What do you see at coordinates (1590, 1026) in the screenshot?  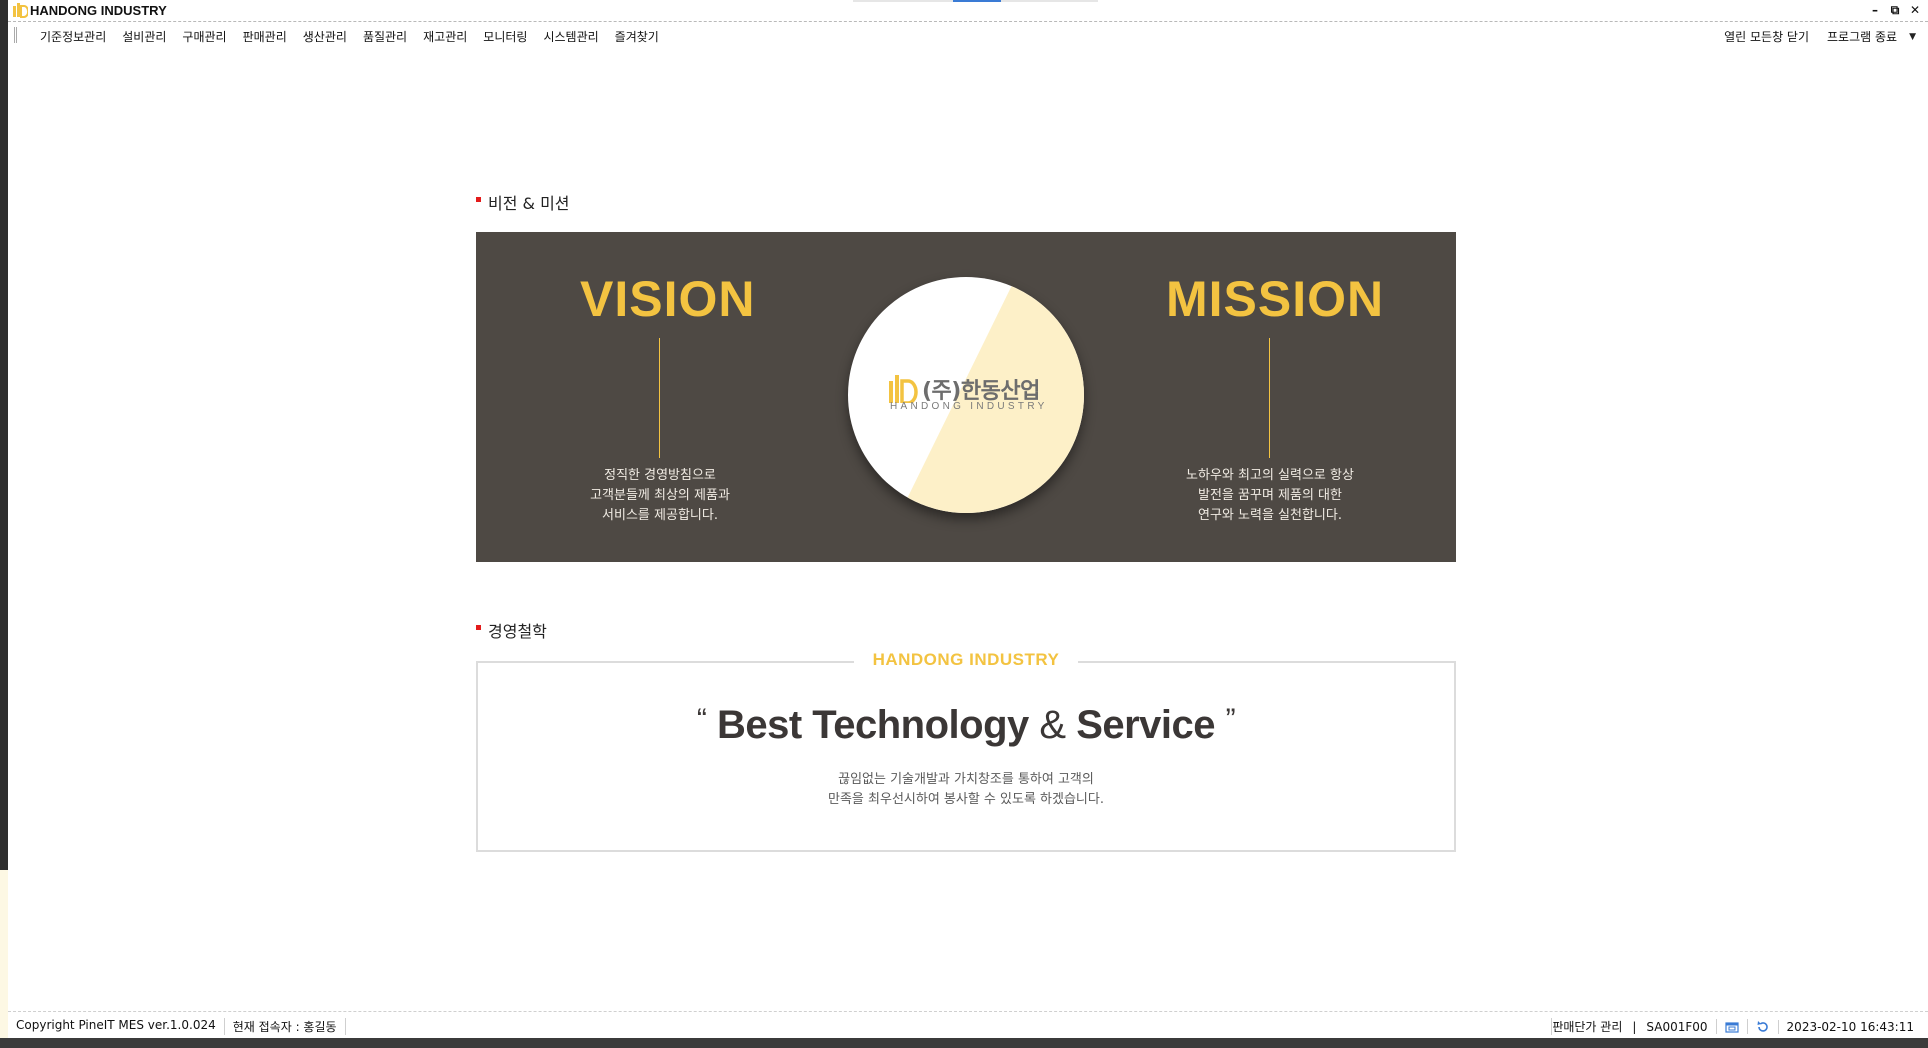 I see `screen-name: 판매단가 관리` at bounding box center [1590, 1026].